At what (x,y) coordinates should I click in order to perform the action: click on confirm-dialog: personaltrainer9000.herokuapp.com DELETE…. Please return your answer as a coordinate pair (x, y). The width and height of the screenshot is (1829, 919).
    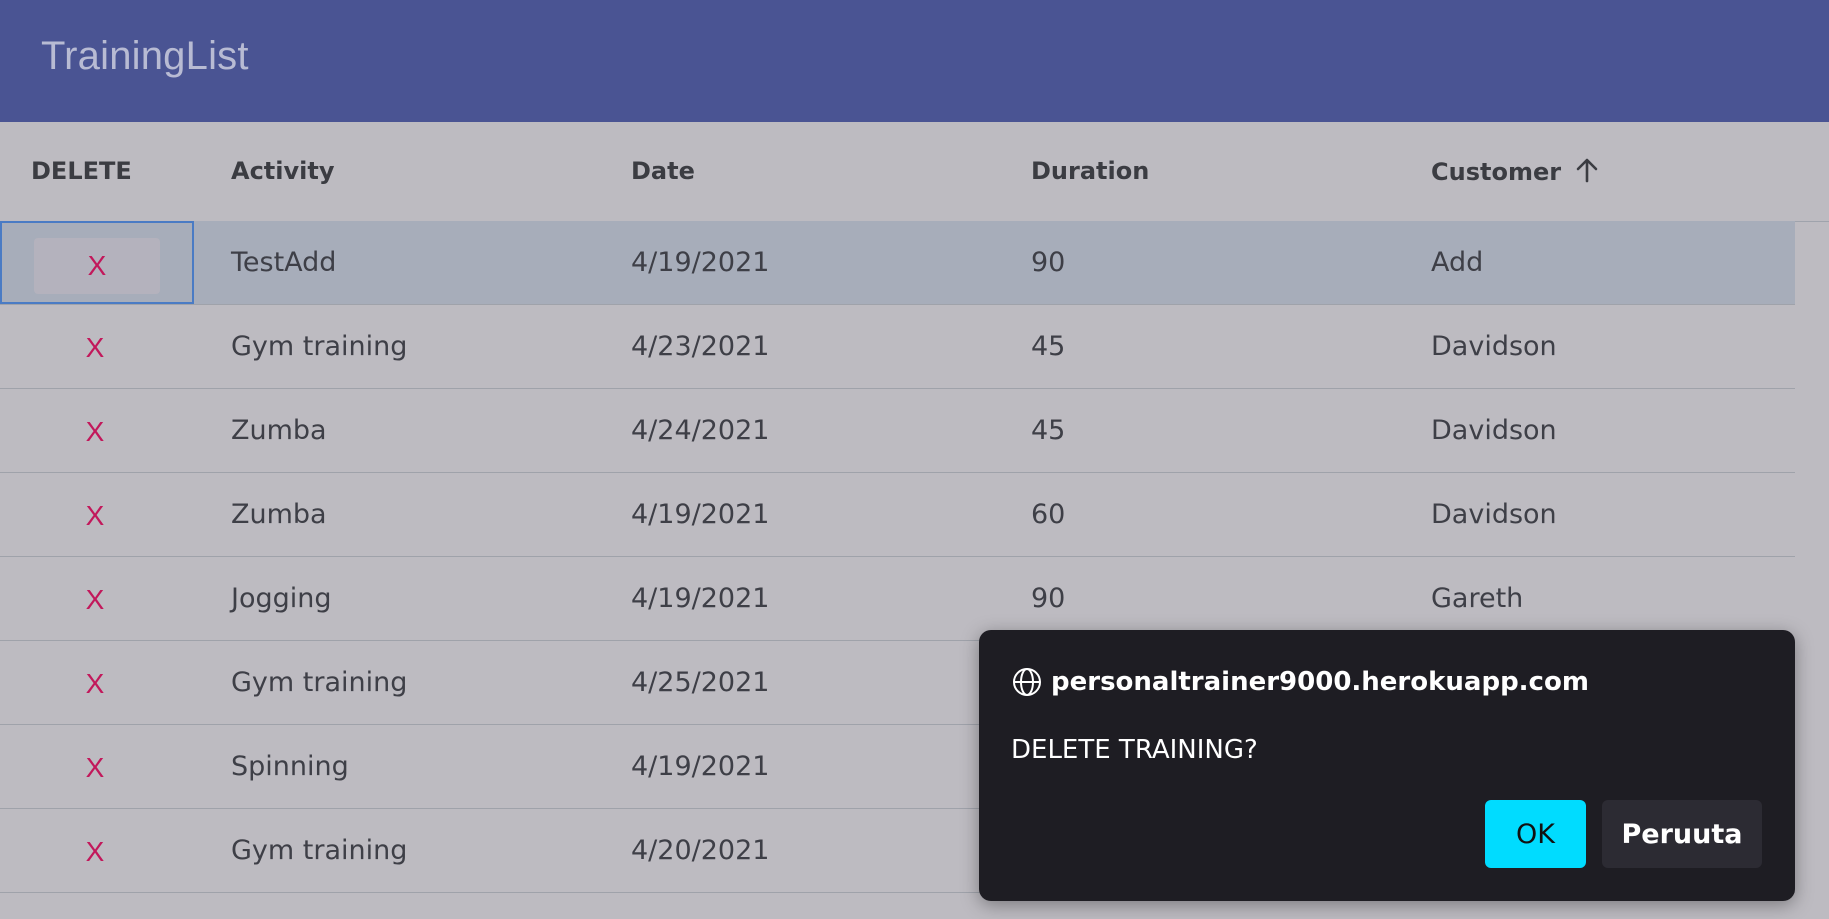
    Looking at the image, I should click on (1387, 765).